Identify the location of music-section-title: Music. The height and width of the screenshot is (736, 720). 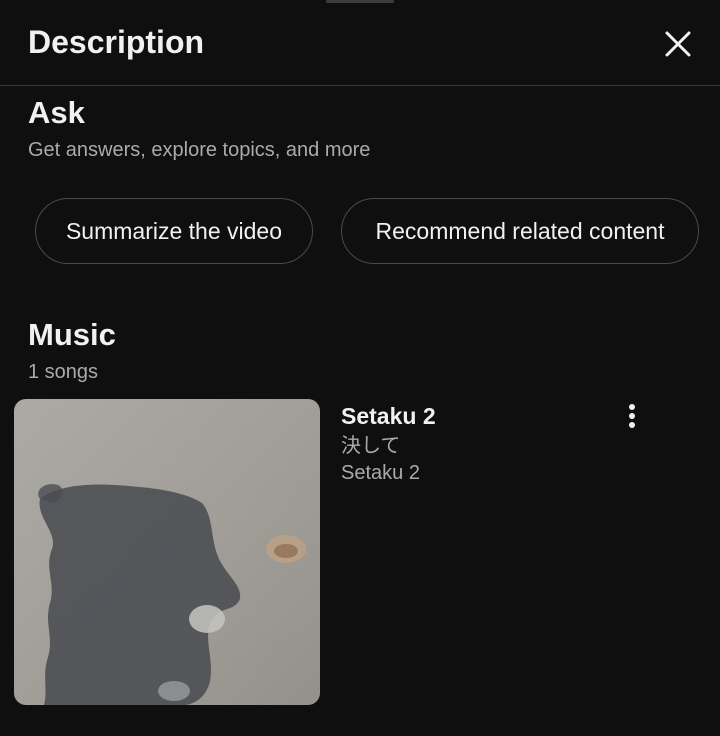
(72, 334).